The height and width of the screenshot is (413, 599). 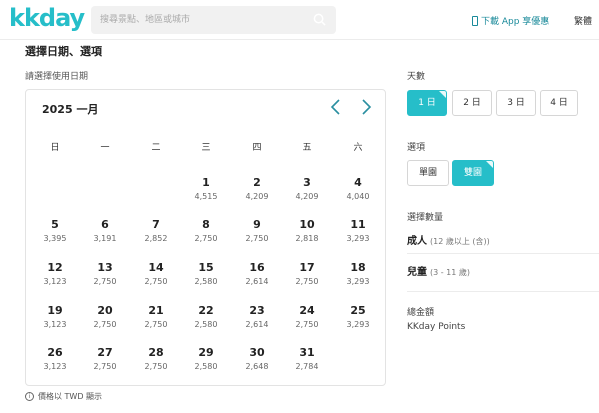 I want to click on day-price: 3,191, so click(x=105, y=238).